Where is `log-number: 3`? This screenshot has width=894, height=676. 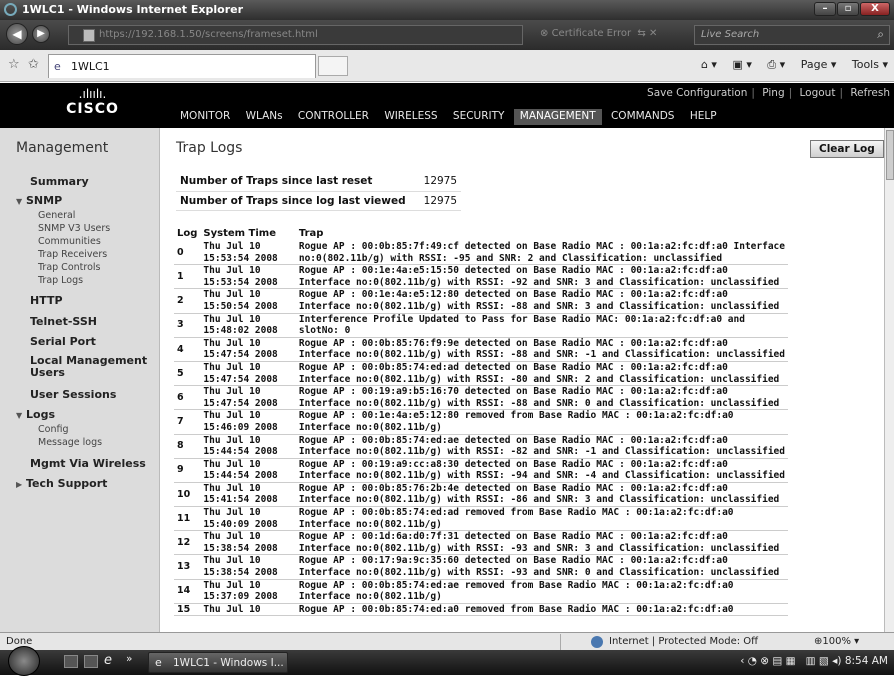
log-number: 3 is located at coordinates (187, 325).